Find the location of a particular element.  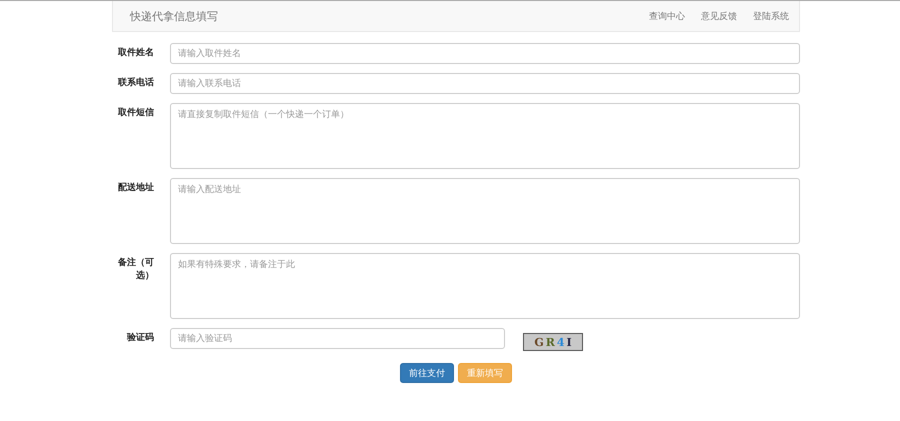

captcha-char: I is located at coordinates (569, 342).